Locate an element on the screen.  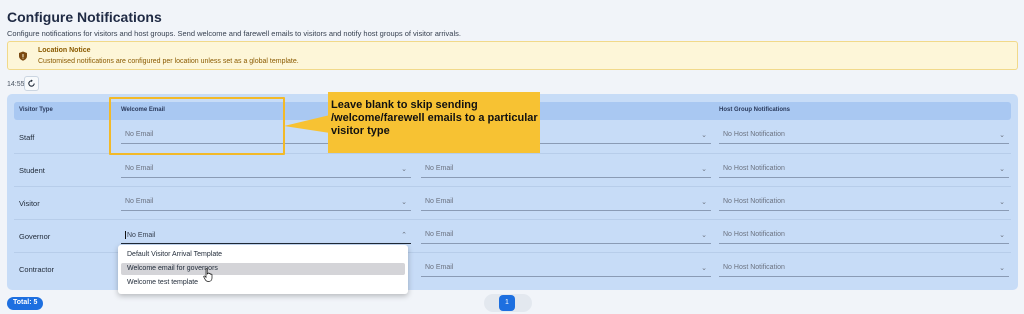
row-label: Staff is located at coordinates (27, 137).